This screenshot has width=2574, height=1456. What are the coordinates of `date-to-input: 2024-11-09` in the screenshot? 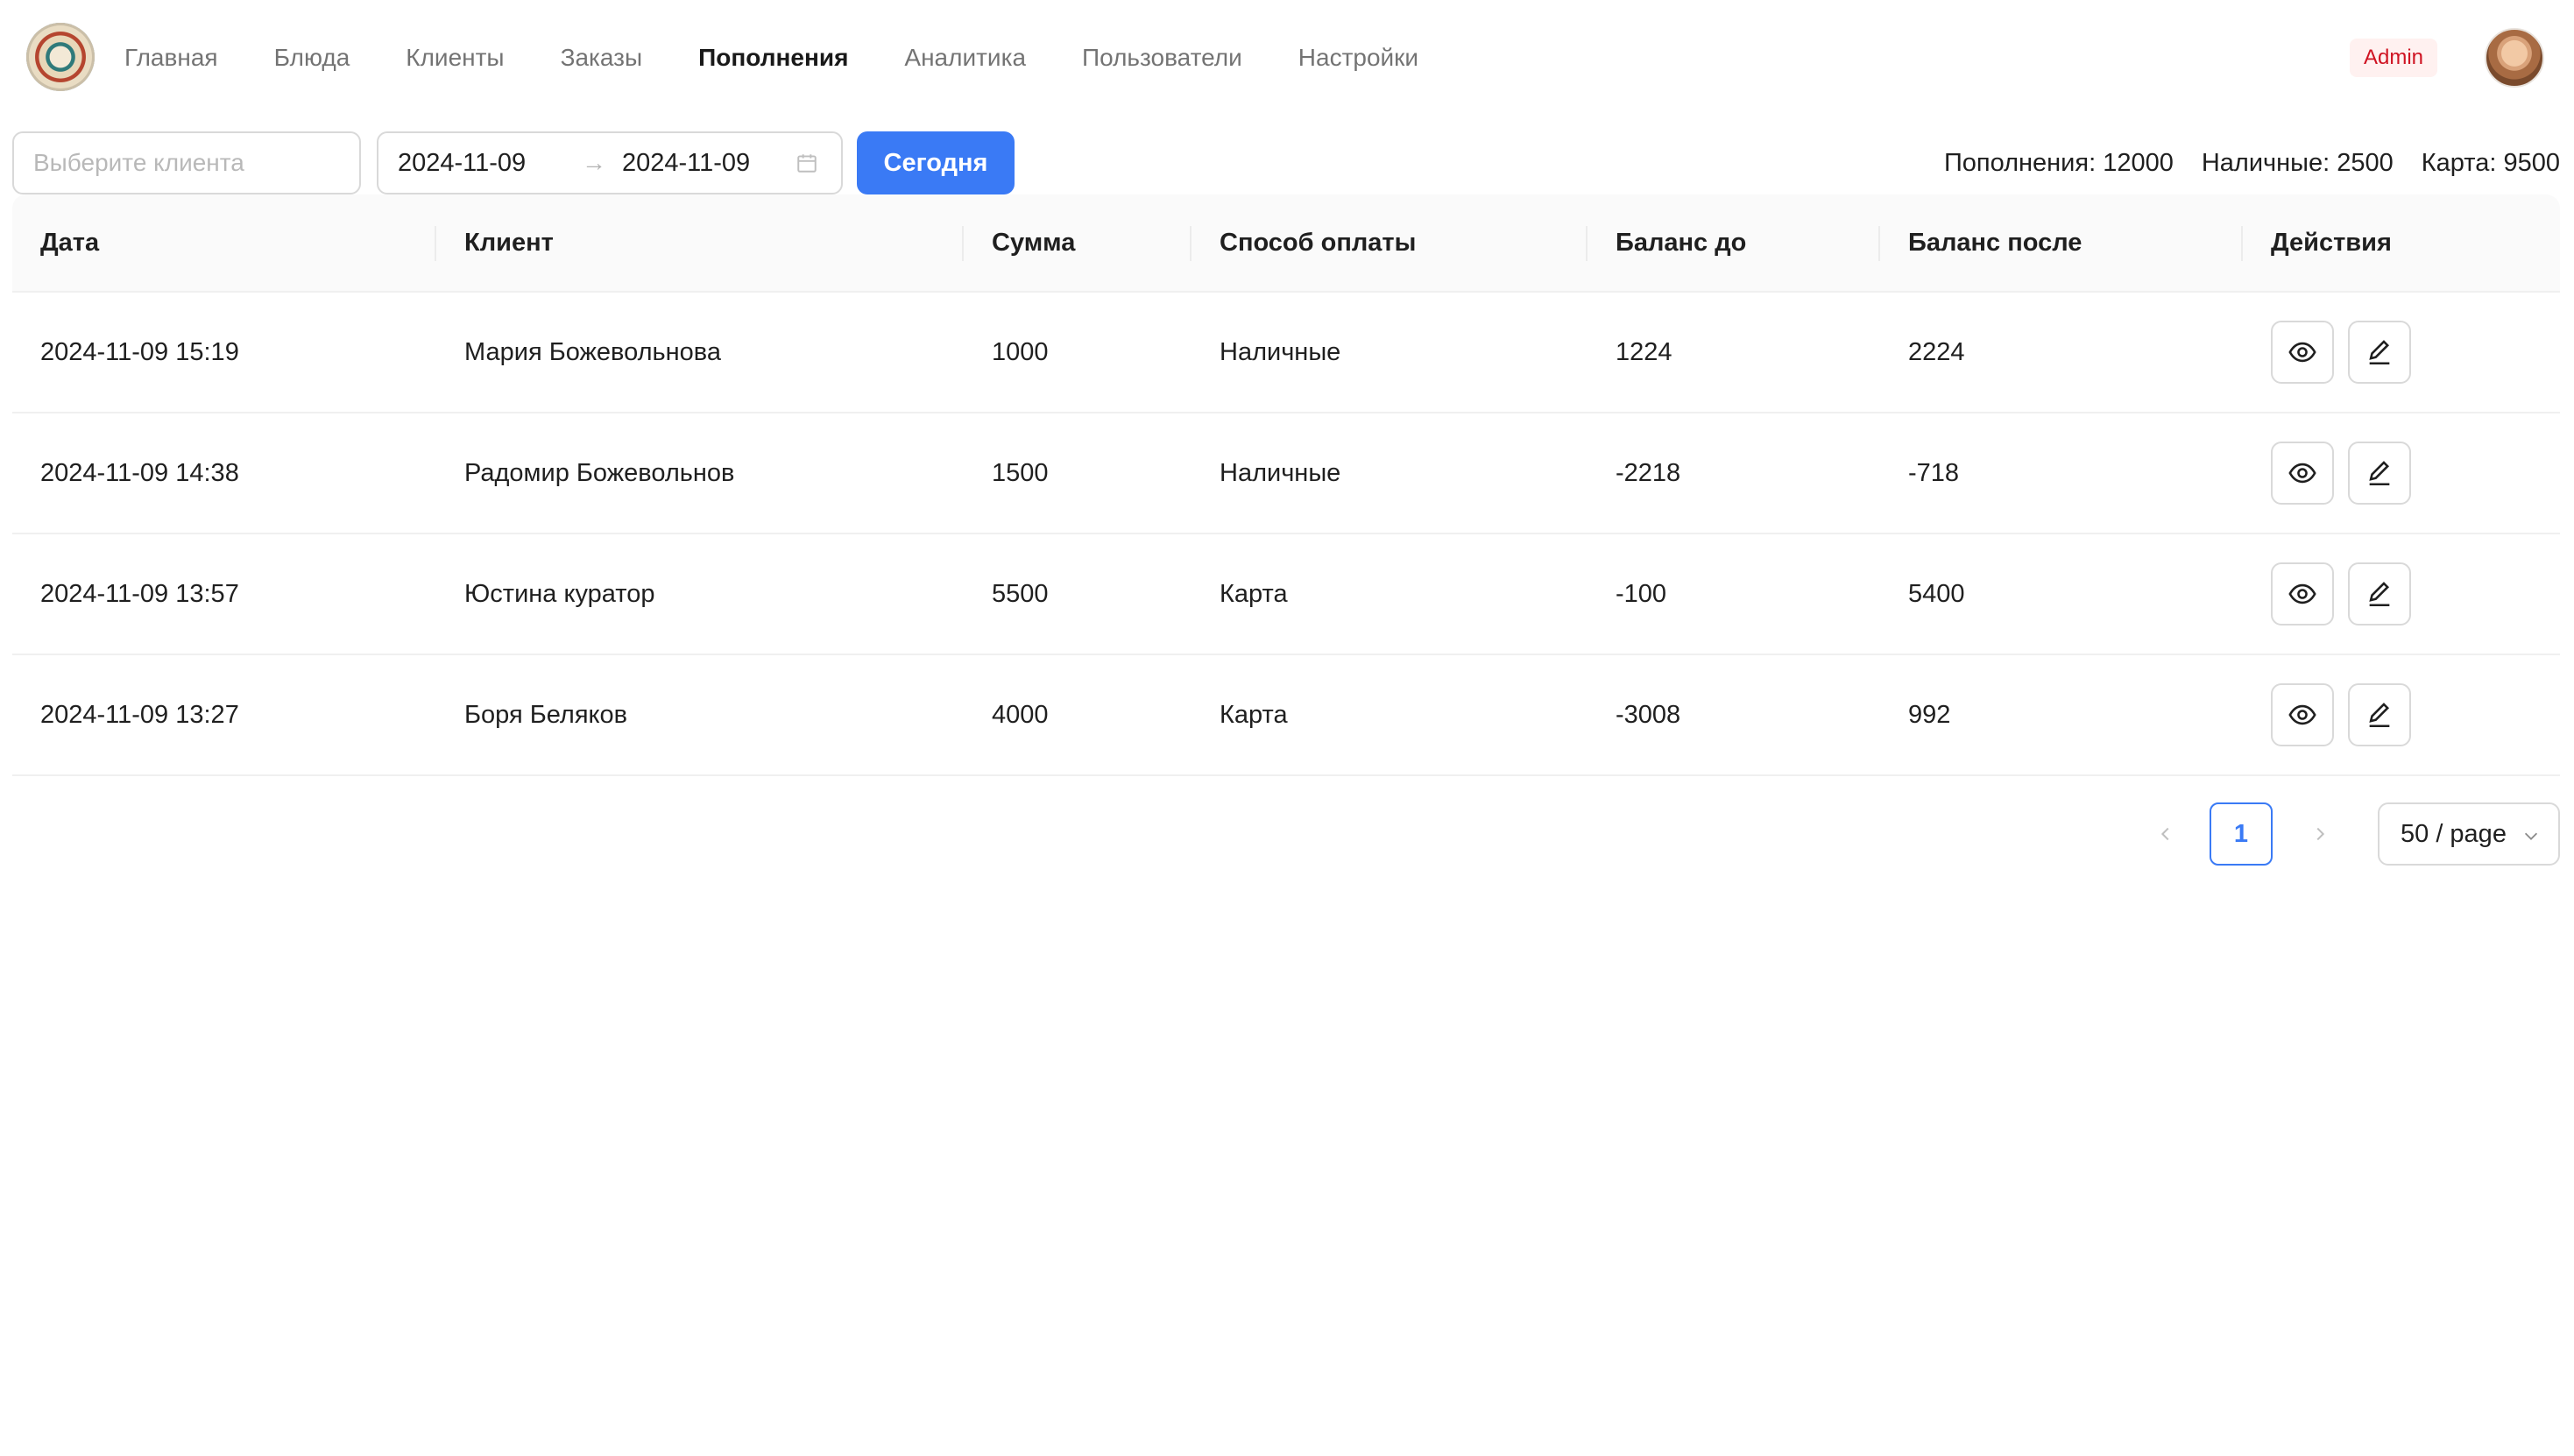 It's located at (686, 163).